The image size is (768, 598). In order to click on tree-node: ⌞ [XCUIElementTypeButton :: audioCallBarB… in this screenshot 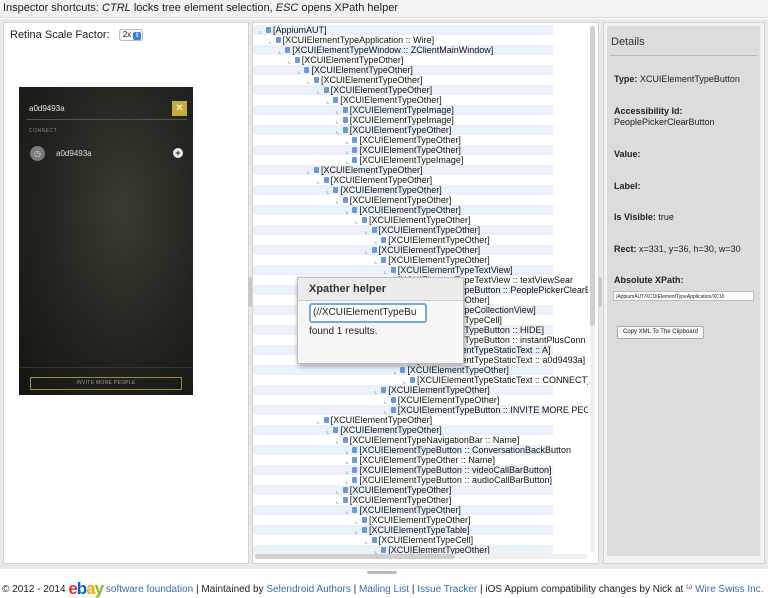, I will do `click(448, 480)`.